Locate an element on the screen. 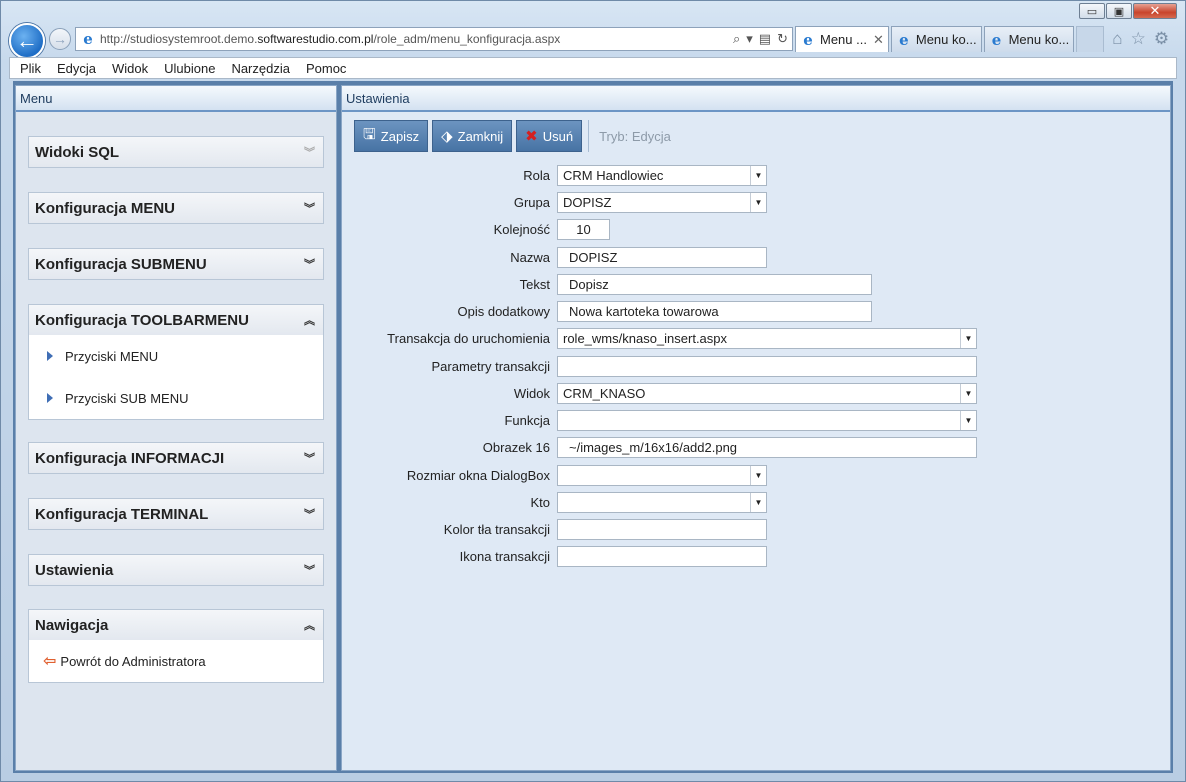 The image size is (1186, 782). funkcja-select: ▼ is located at coordinates (767, 420).